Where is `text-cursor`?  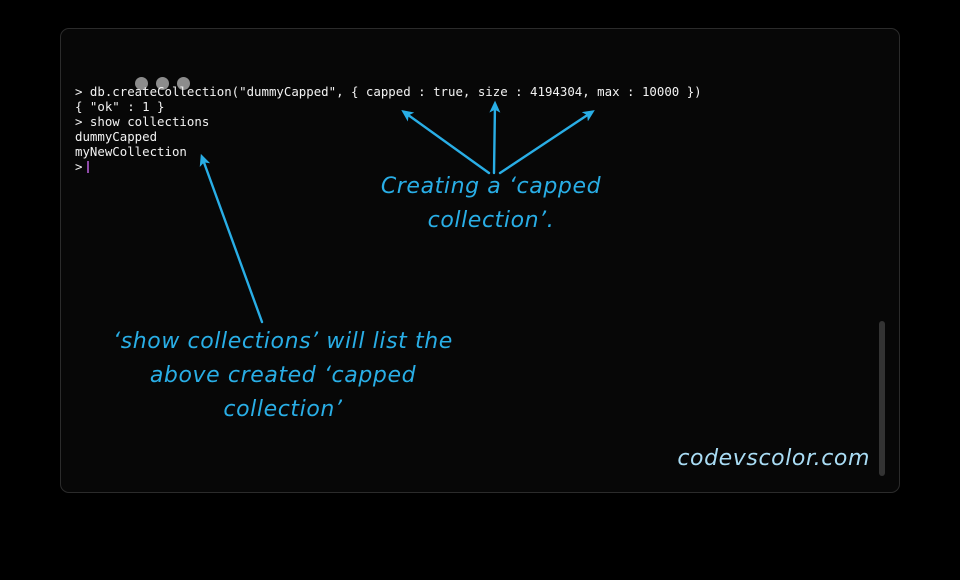 text-cursor is located at coordinates (88, 167).